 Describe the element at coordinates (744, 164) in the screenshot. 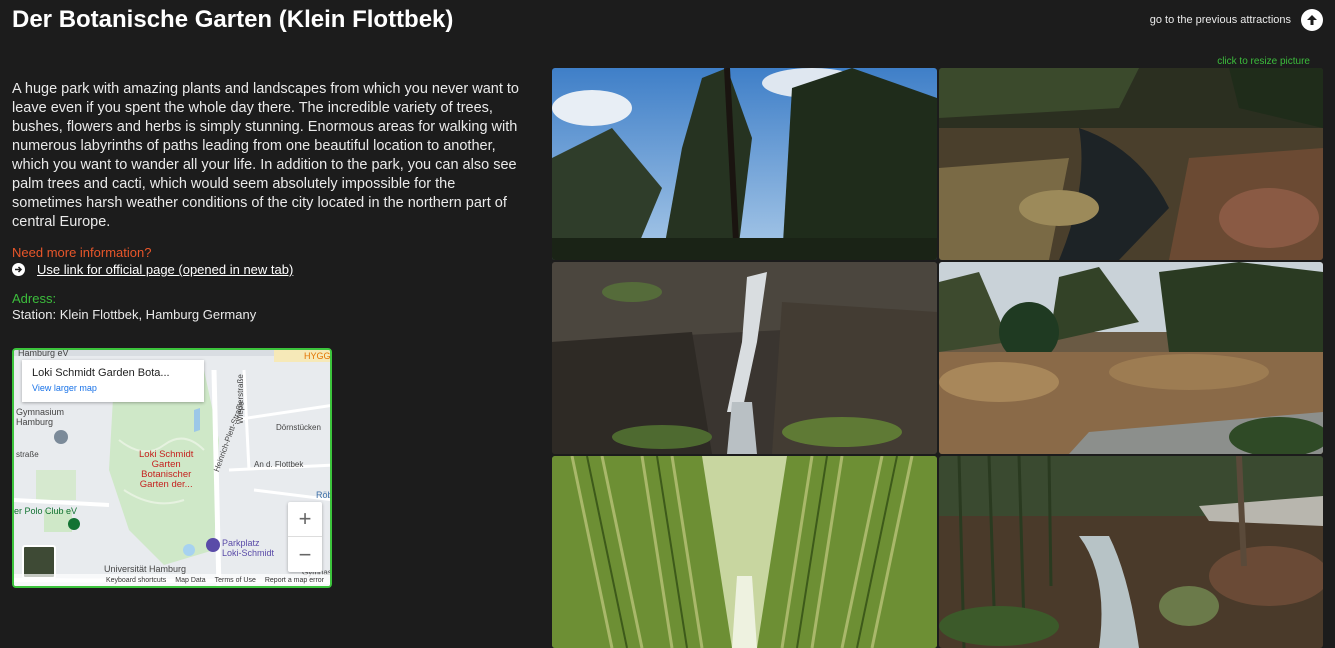

I see `photo-conifers-sky` at that location.